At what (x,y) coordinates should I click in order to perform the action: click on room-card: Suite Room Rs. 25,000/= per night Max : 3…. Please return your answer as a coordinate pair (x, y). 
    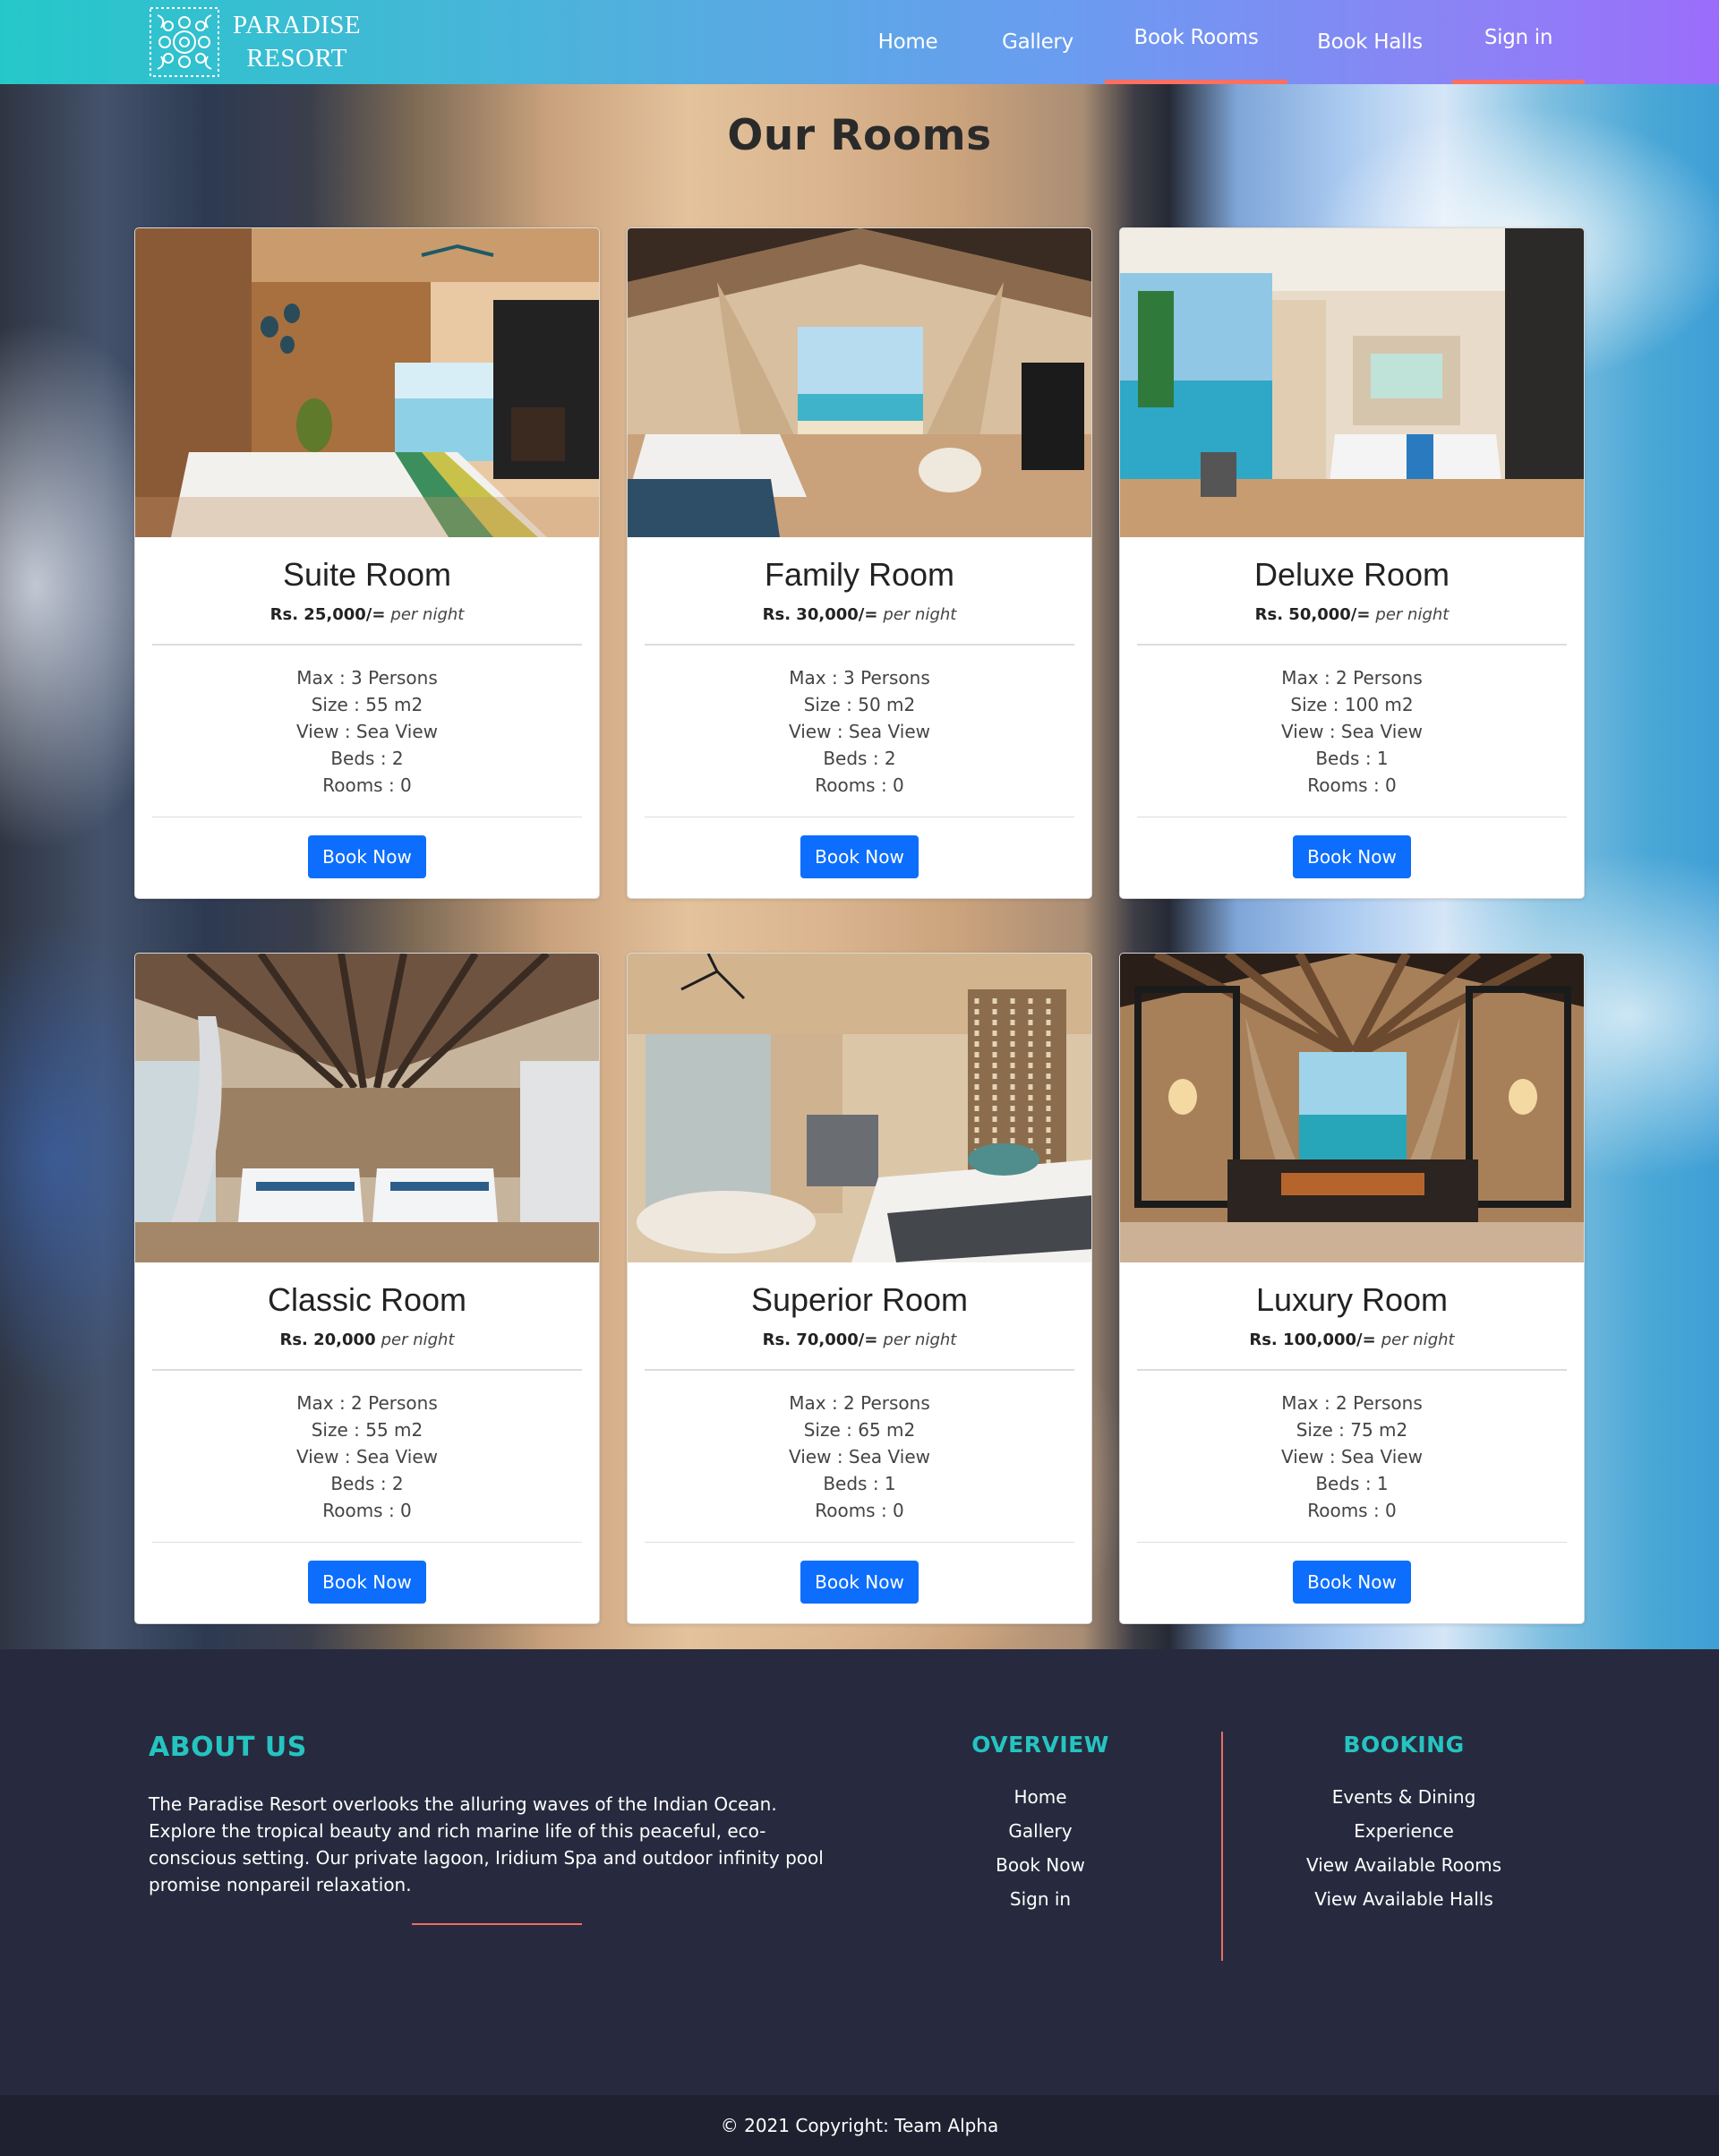
    Looking at the image, I should click on (367, 563).